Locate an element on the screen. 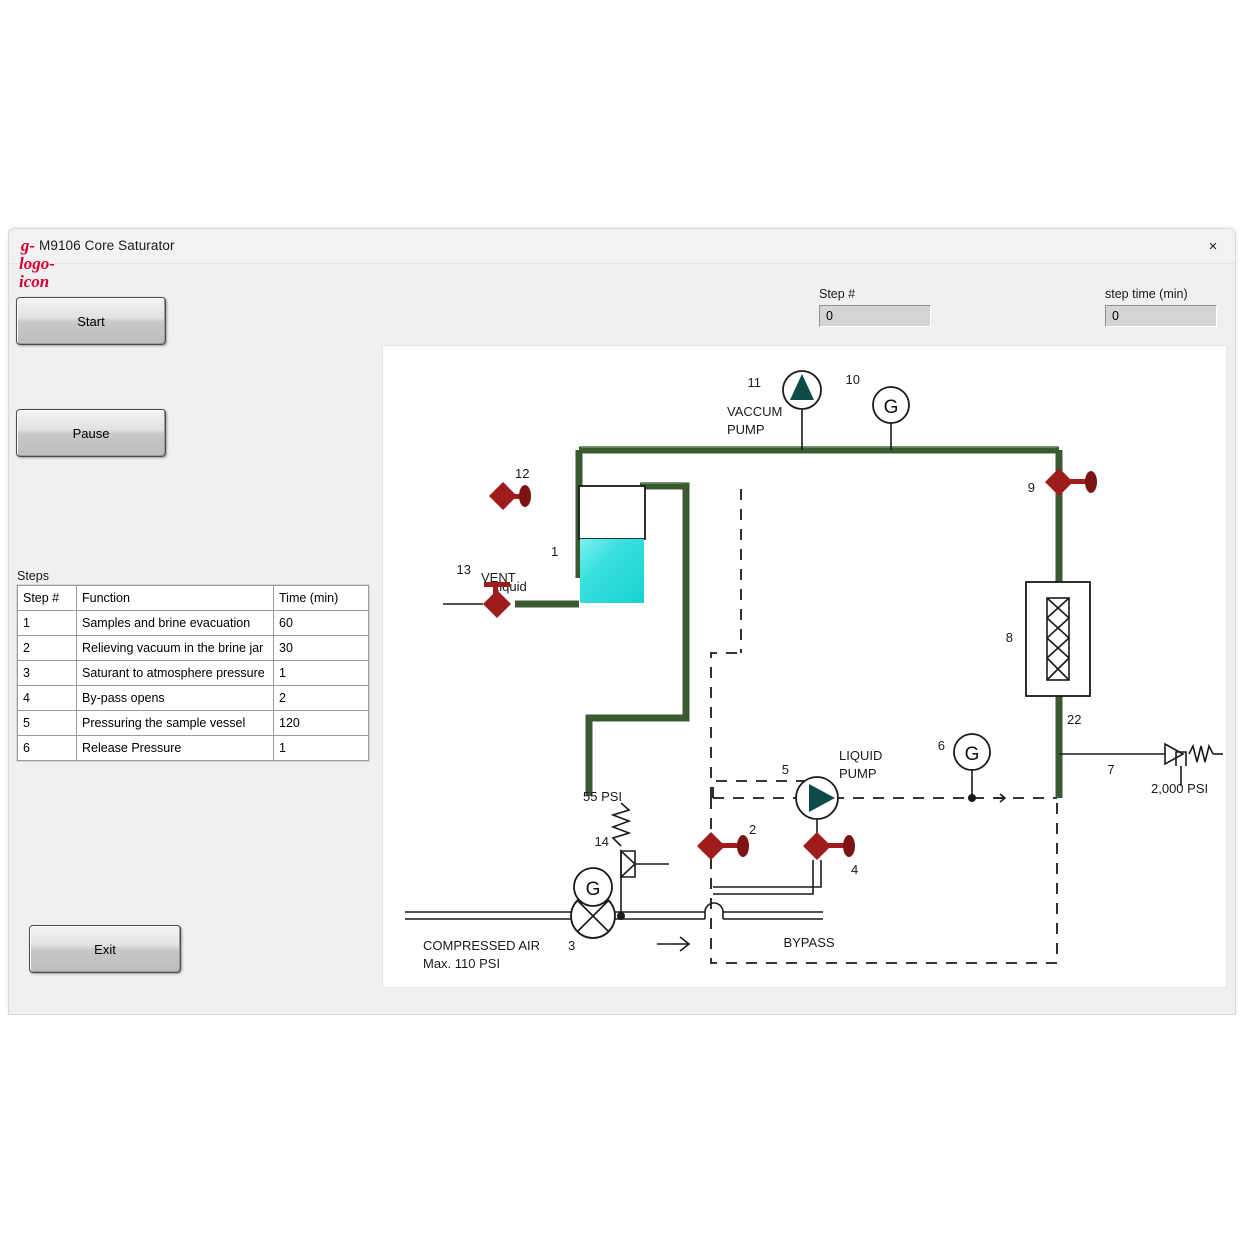 Image resolution: width=1242 pixels, height=1242 pixels. cell-function: Release Pressure is located at coordinates (175, 748).